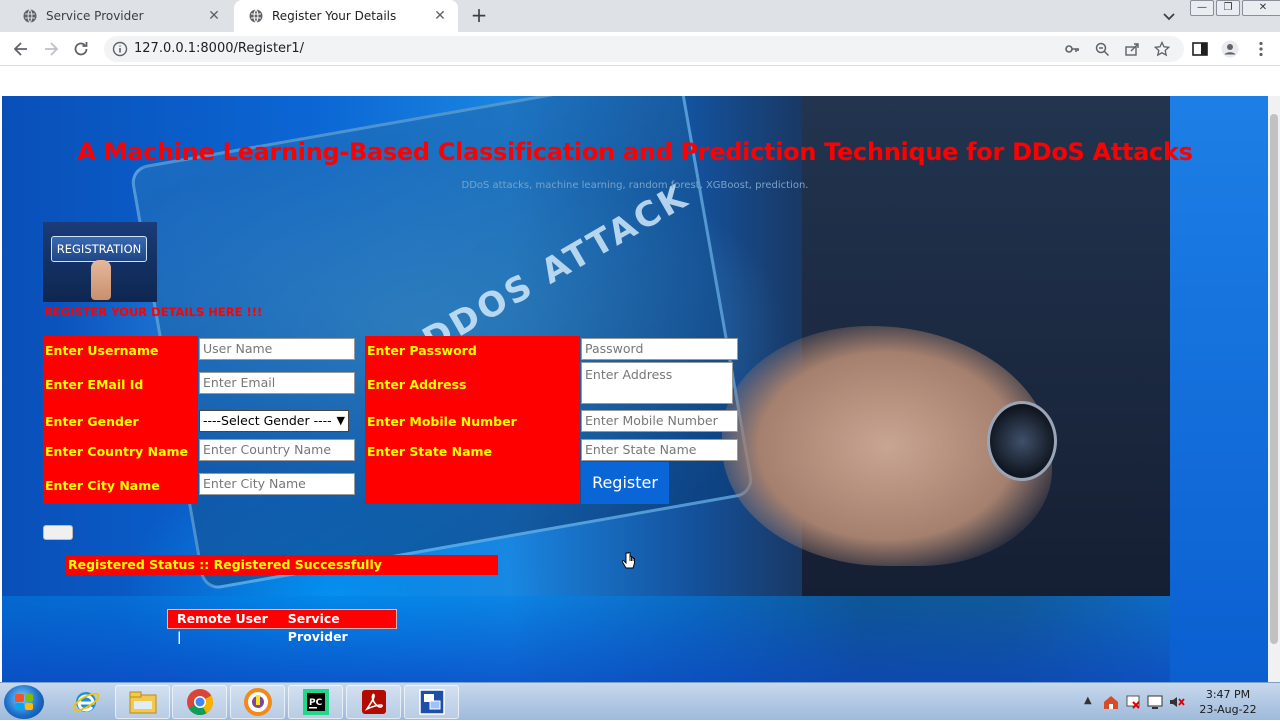  Describe the element at coordinates (1200, 49) in the screenshot. I see `sidebar-icon` at that location.